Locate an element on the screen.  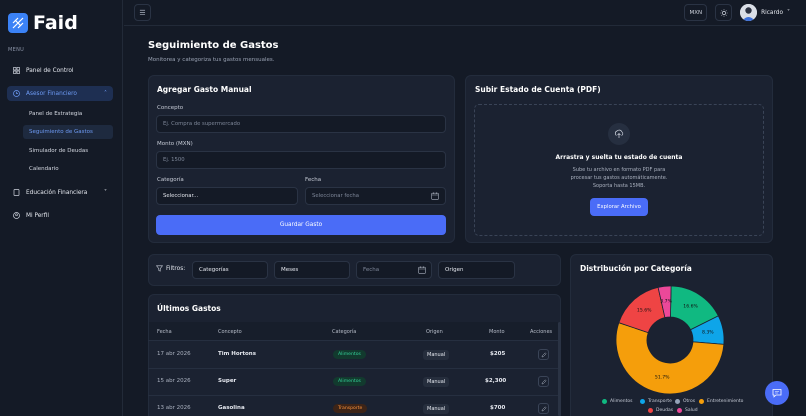
sidebar-item-label: Educación Financiera is located at coordinates (57, 192).